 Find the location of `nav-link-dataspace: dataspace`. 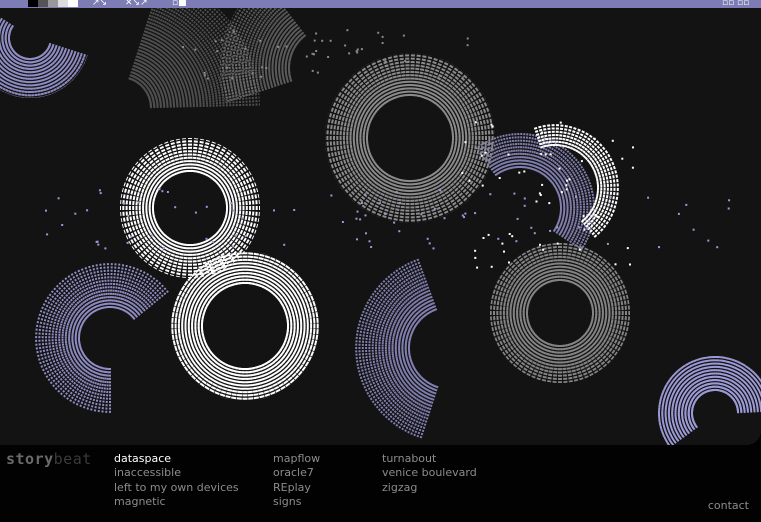

nav-link-dataspace: dataspace is located at coordinates (176, 459).